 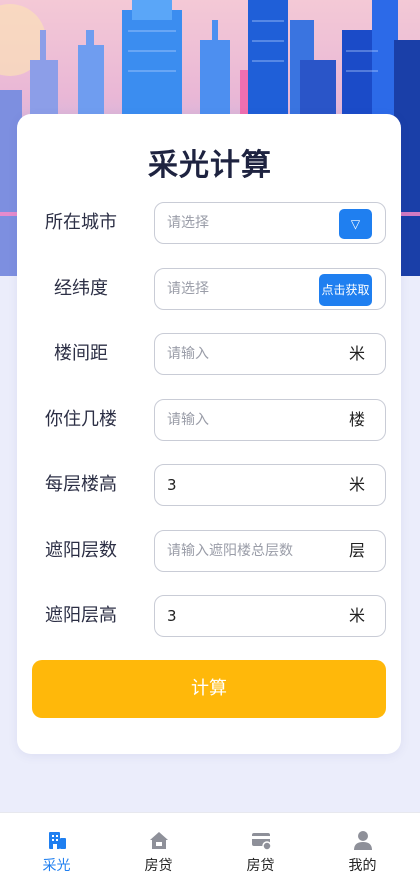 What do you see at coordinates (172, 616) in the screenshot?
I see `shade-height-value: 3` at bounding box center [172, 616].